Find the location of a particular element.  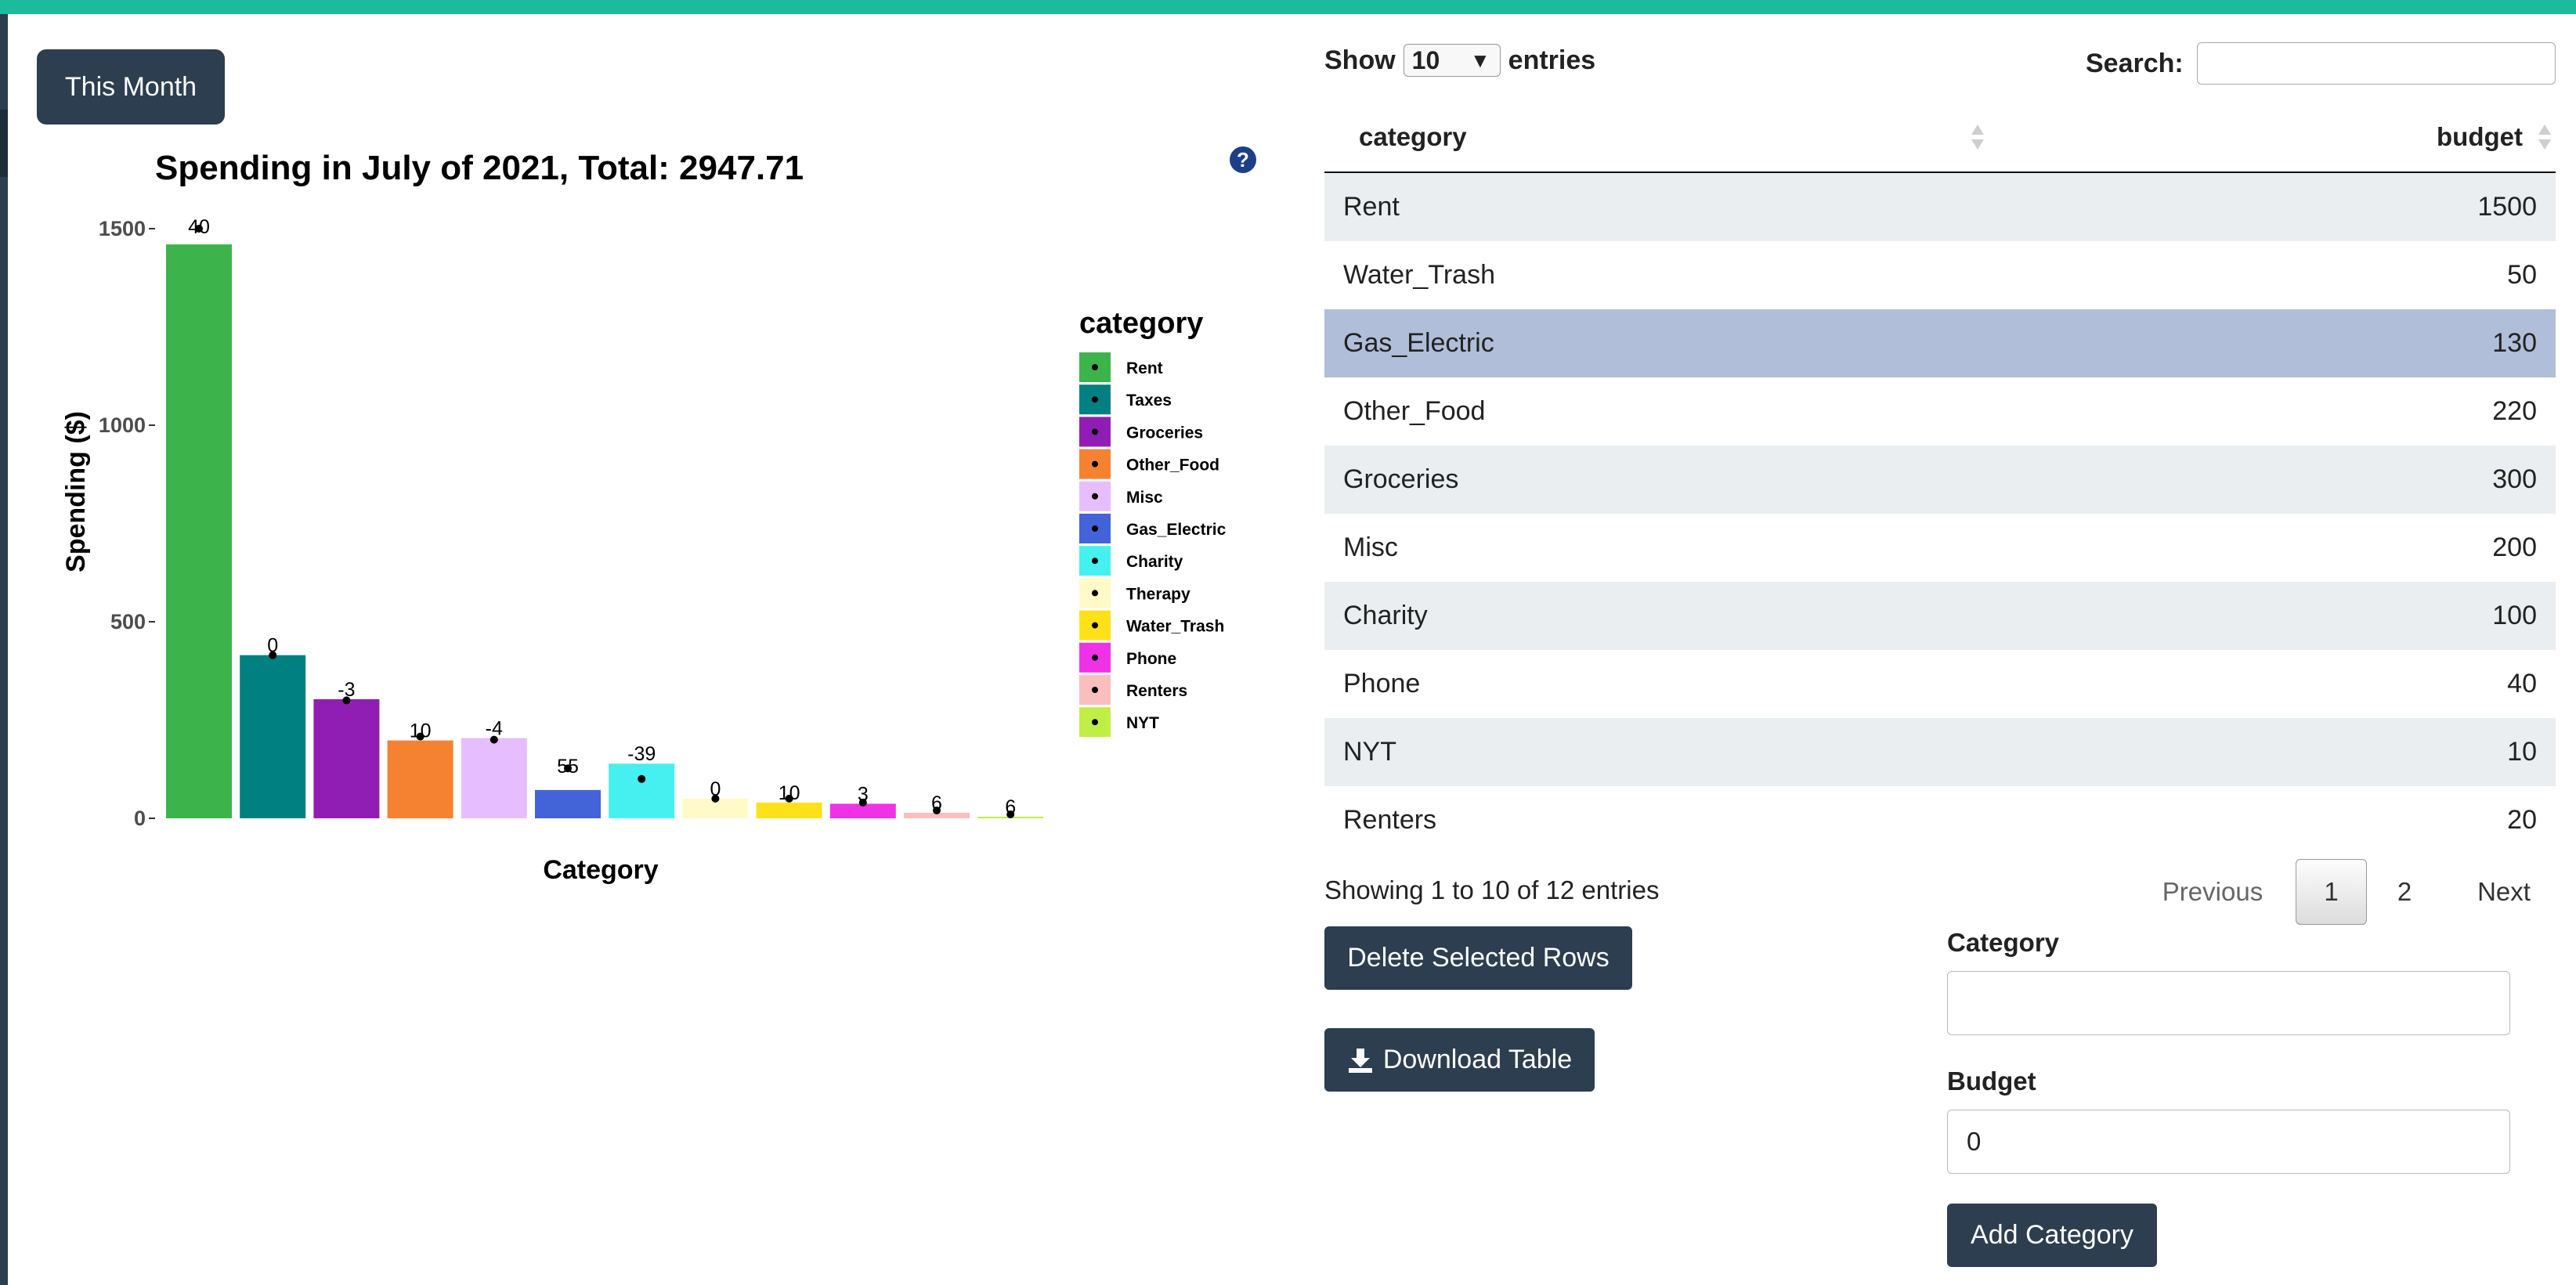

download-table-button: Download Table is located at coordinates (1459, 1060).